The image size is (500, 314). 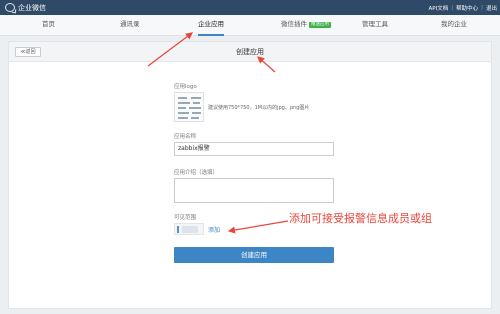 I want to click on nav-my-enterprise: 我的企业, so click(x=454, y=25).